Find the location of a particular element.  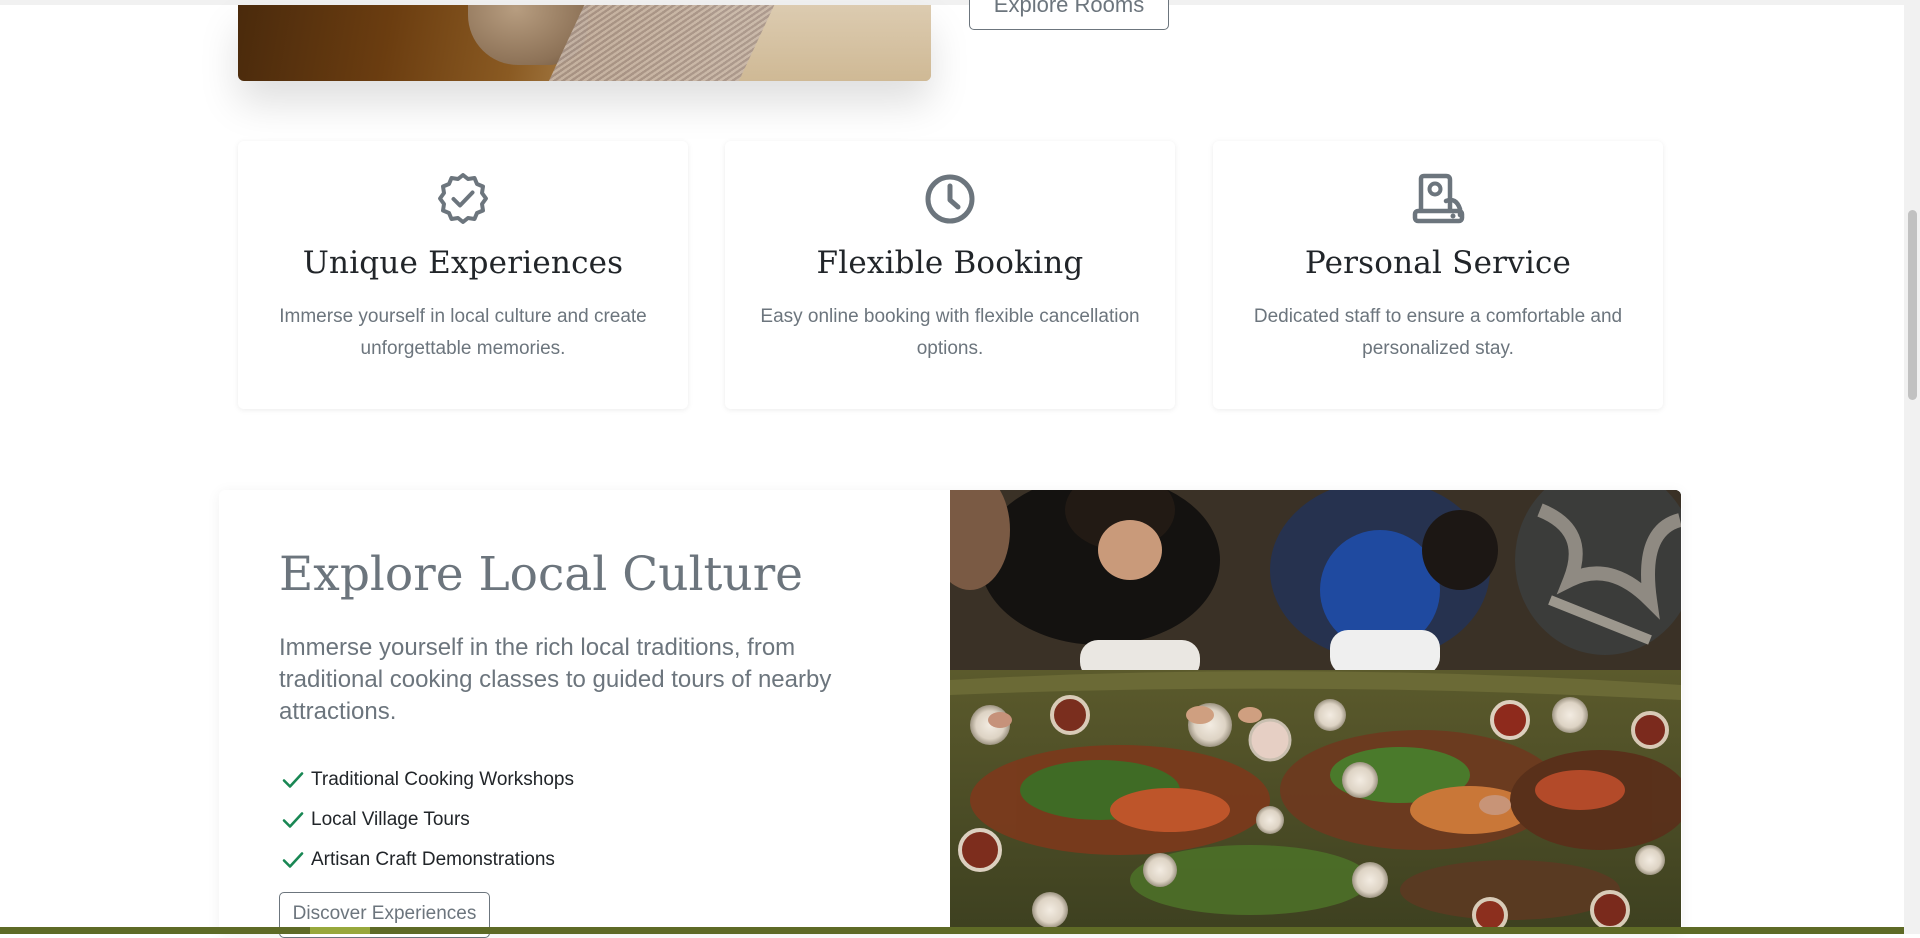

culture-title: Explore Local Culture is located at coordinates (541, 574).